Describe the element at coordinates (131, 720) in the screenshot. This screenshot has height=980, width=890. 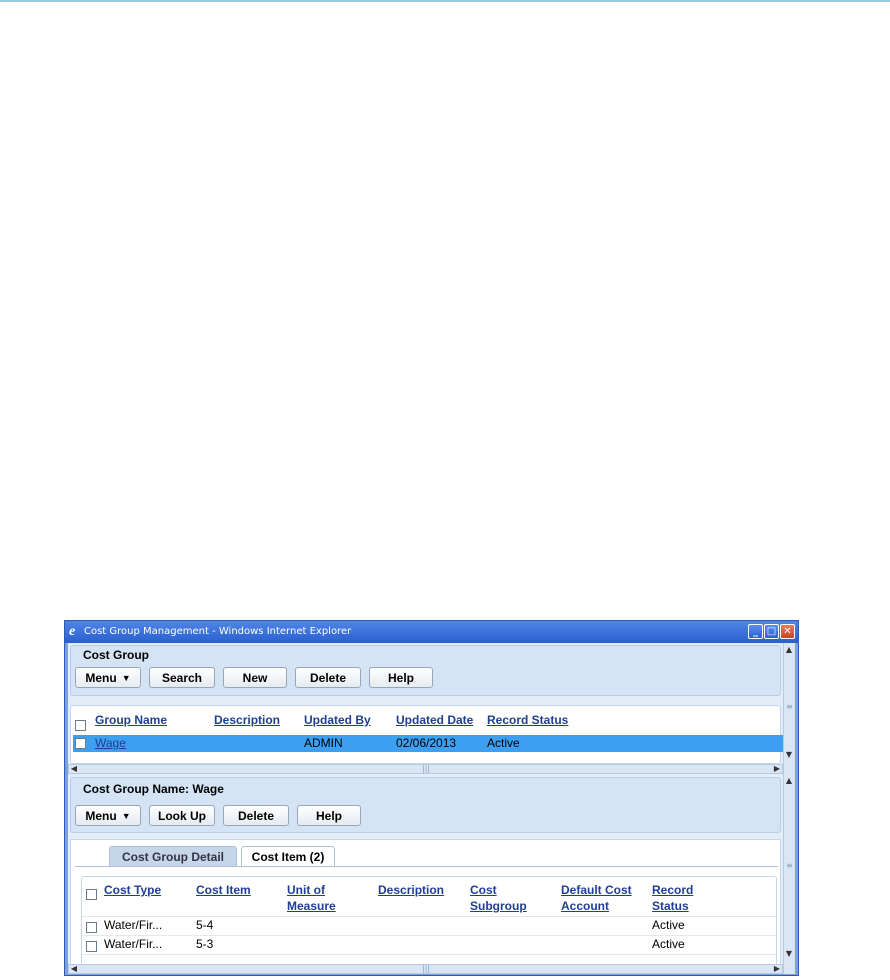
I see `column-header-group-name: Group Name` at that location.